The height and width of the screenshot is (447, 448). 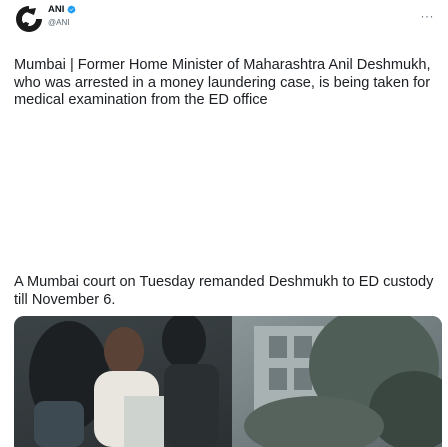 I want to click on tweet-header: ANI @ANI ···, so click(x=224, y=22).